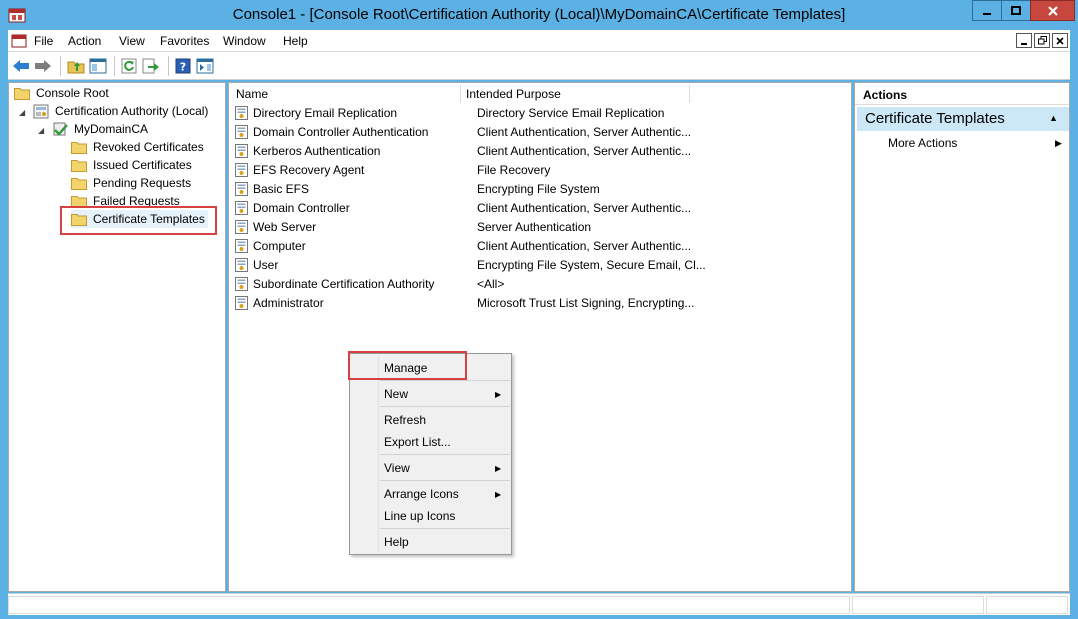 The width and height of the screenshot is (1078, 619). I want to click on row-name: Subordinate Certification Authority, so click(344, 283).